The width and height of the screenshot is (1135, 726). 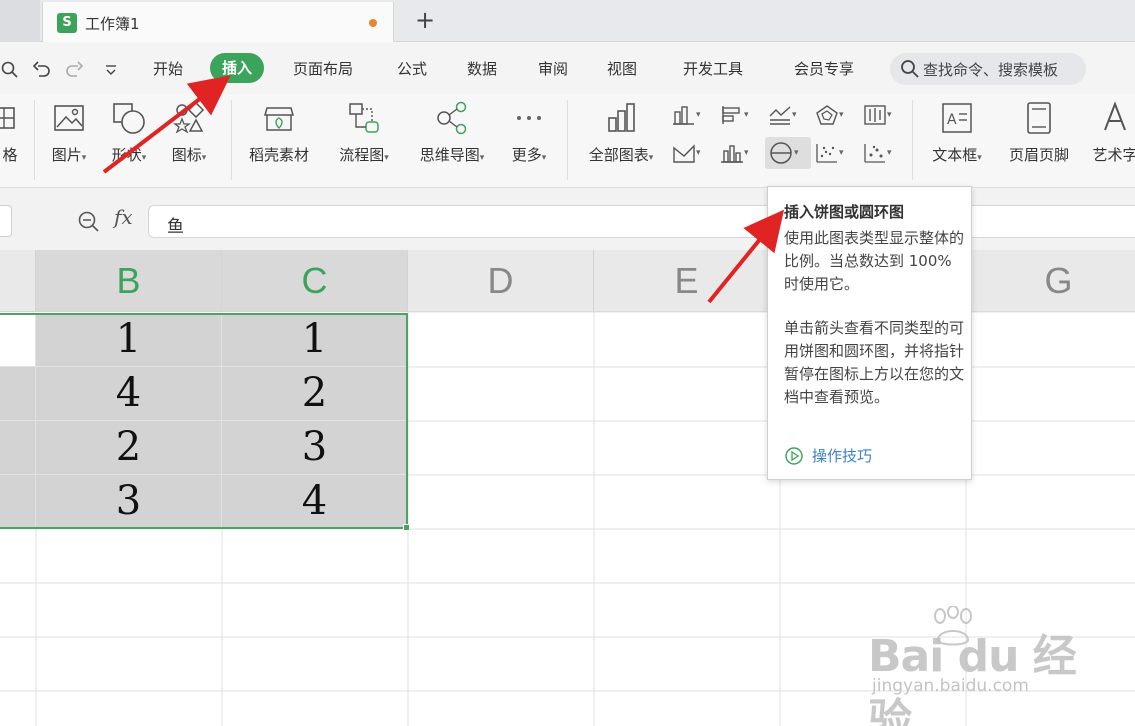 I want to click on title-bar: S 工作簿1 +, so click(x=567, y=21).